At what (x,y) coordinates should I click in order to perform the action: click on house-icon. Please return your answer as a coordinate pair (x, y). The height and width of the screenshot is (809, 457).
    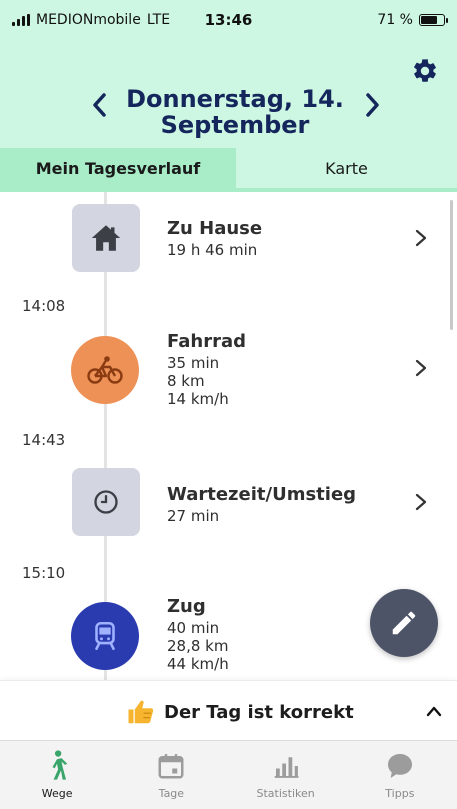
    Looking at the image, I should click on (106, 238).